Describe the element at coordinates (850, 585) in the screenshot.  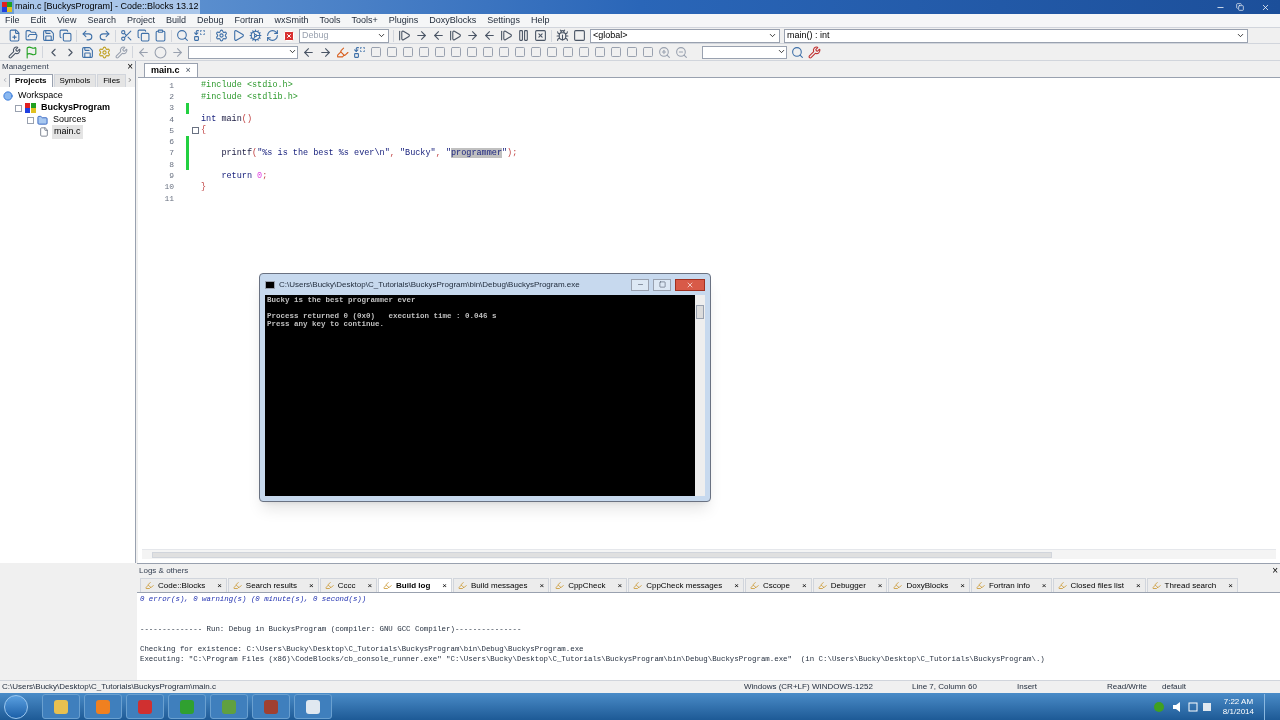
I see `log-tab: Debugger ×` at that location.